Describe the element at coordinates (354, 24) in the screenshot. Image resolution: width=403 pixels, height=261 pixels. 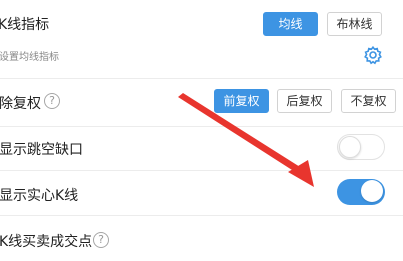
I see `option-bollinger: 布林线` at that location.